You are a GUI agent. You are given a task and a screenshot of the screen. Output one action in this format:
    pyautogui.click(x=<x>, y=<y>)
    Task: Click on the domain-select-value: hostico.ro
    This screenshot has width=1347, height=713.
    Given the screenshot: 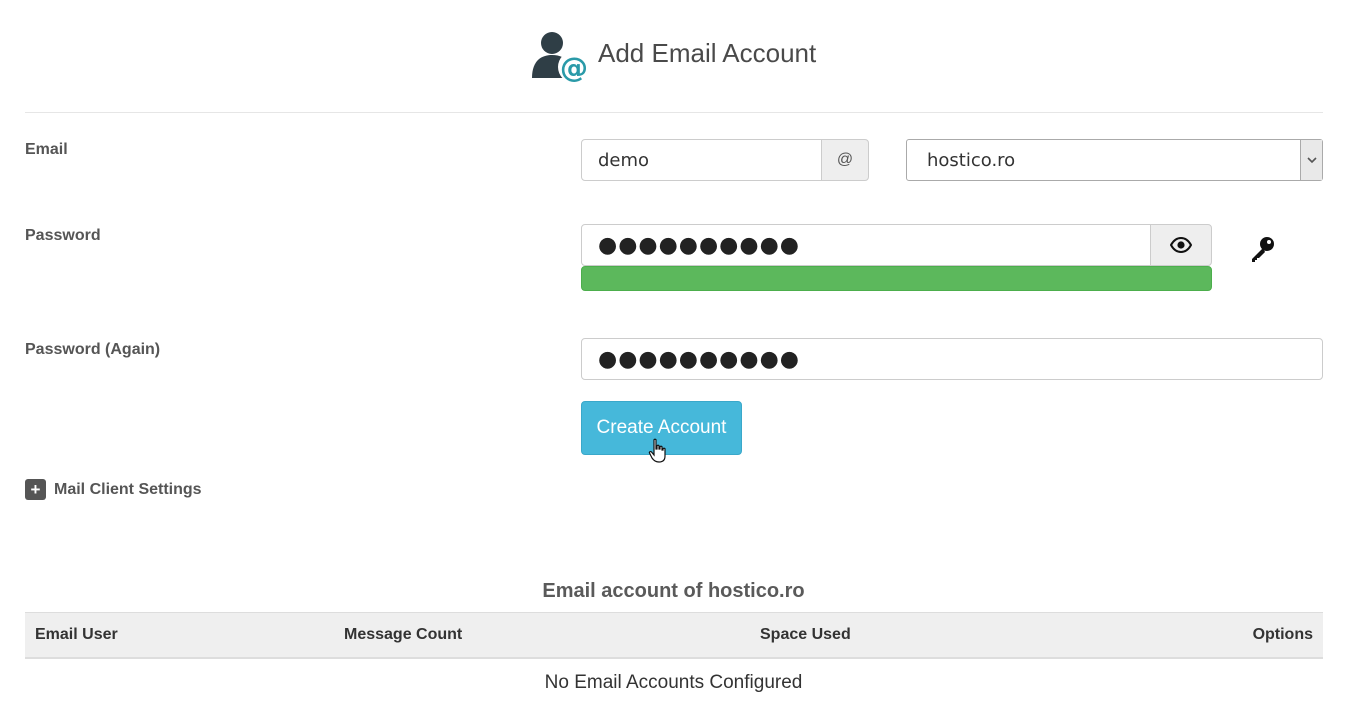 What is the action you would take?
    pyautogui.click(x=971, y=160)
    